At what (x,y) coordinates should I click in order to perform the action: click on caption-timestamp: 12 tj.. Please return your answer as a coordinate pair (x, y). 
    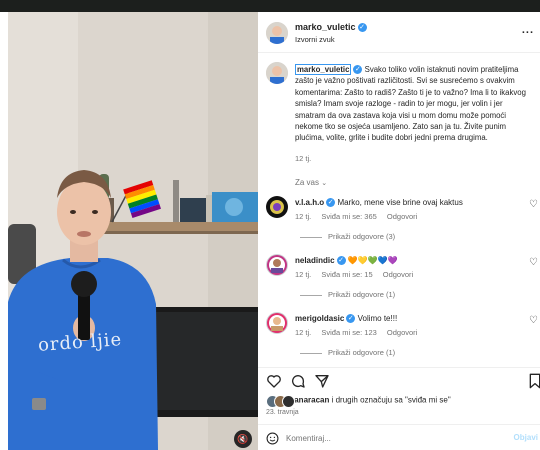
    Looking at the image, I should click on (303, 158).